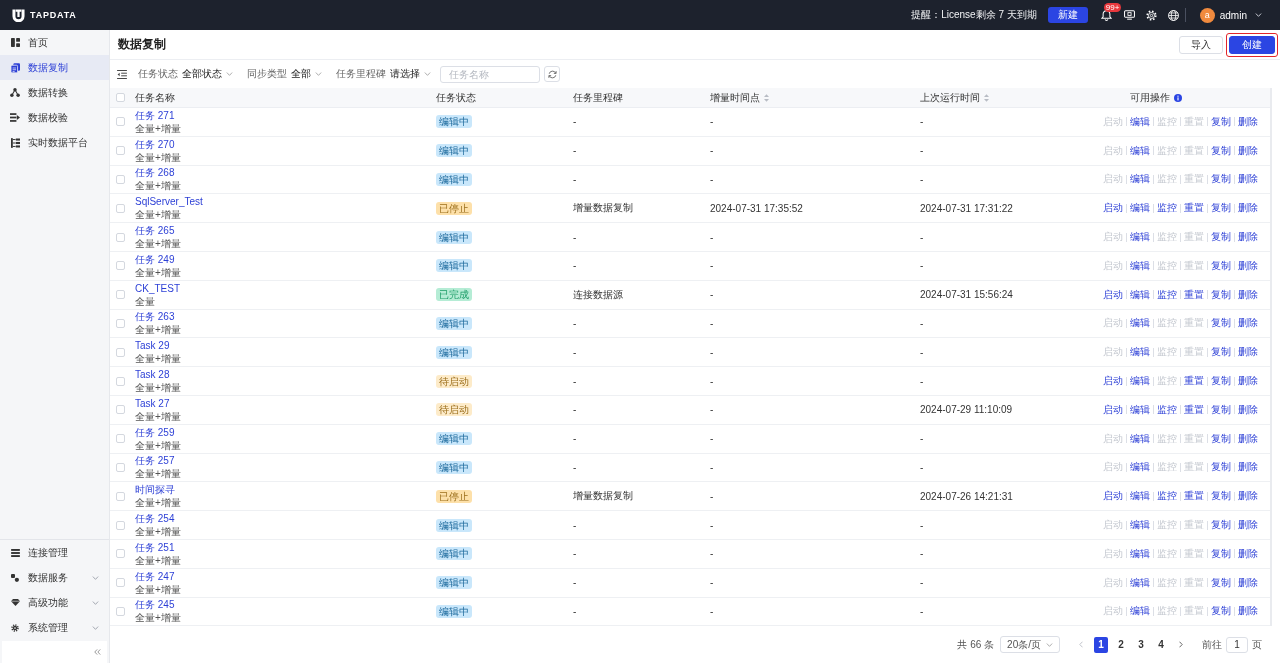 This screenshot has width=1280, height=663. Describe the element at coordinates (54, 92) in the screenshot. I see `sidebar-item: 数据转换` at that location.